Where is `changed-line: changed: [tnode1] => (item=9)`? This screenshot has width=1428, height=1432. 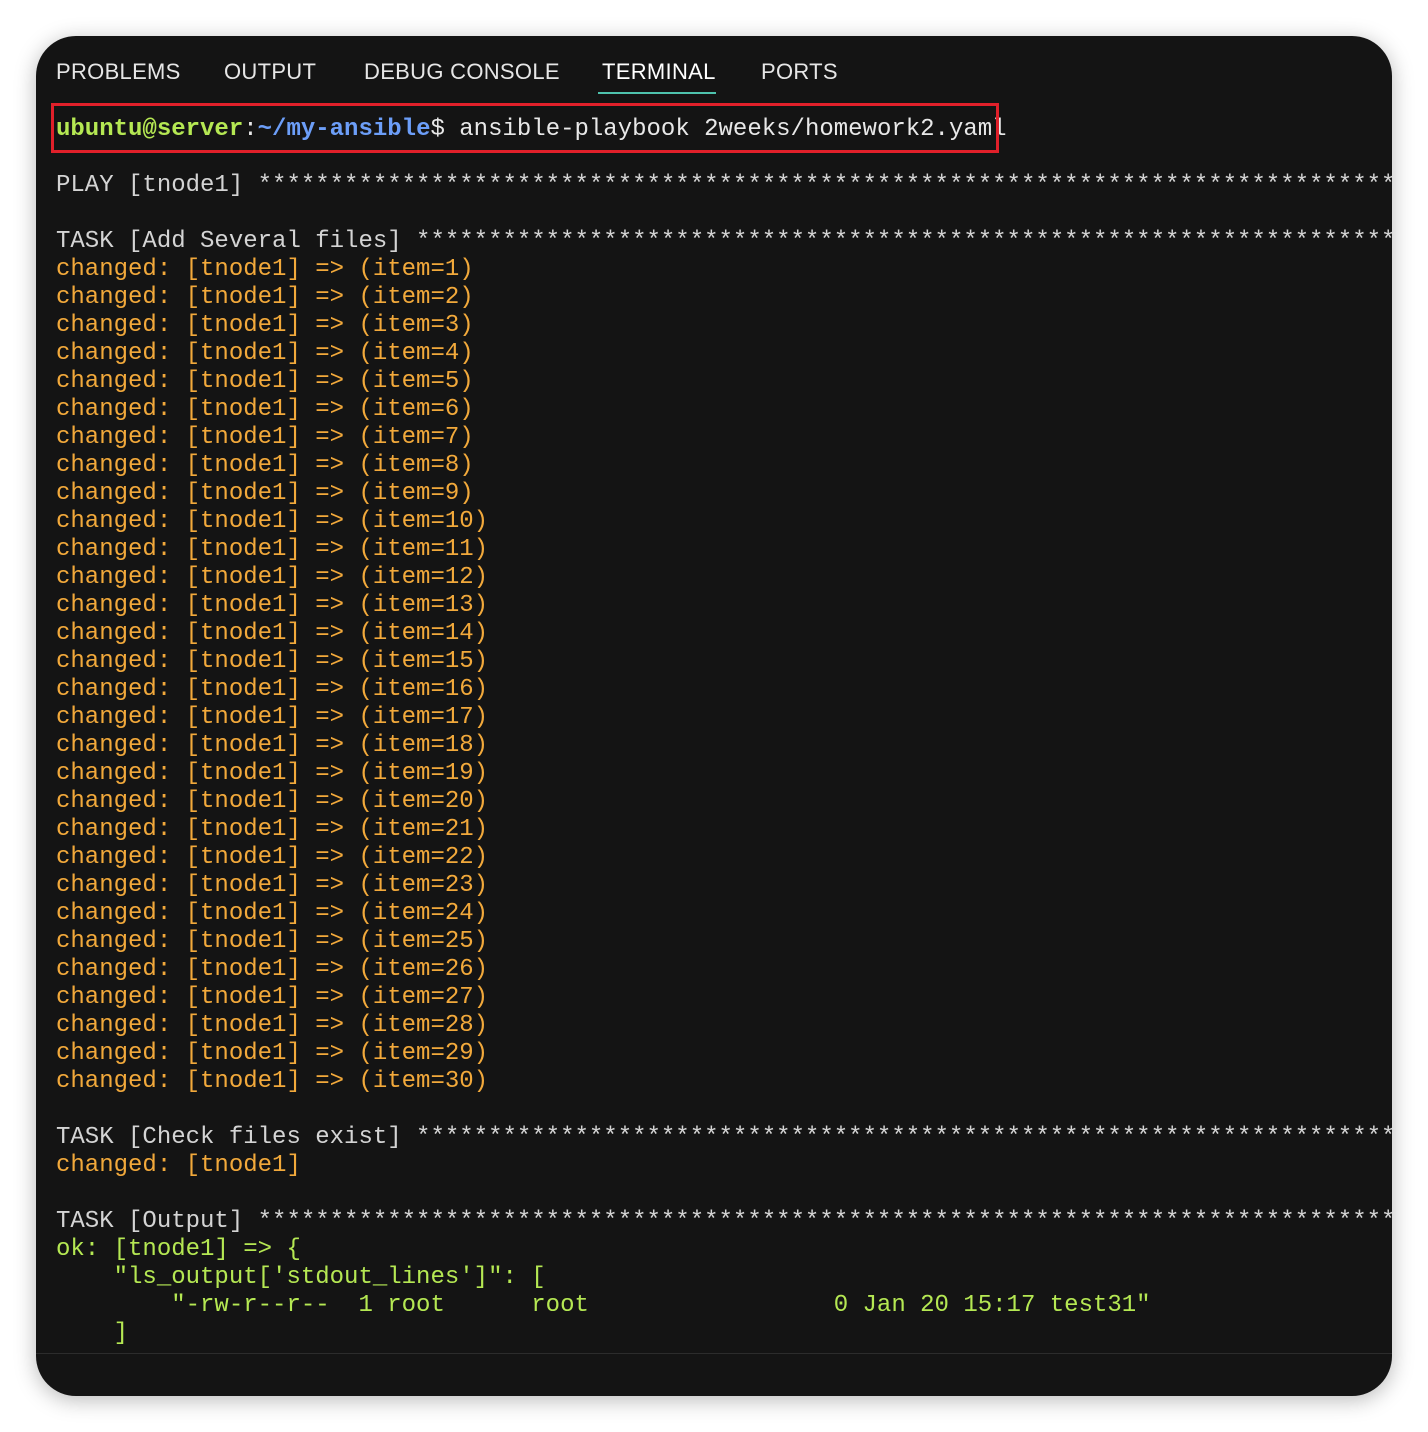
changed-line: changed: [tnode1] => (item=9) is located at coordinates (265, 493).